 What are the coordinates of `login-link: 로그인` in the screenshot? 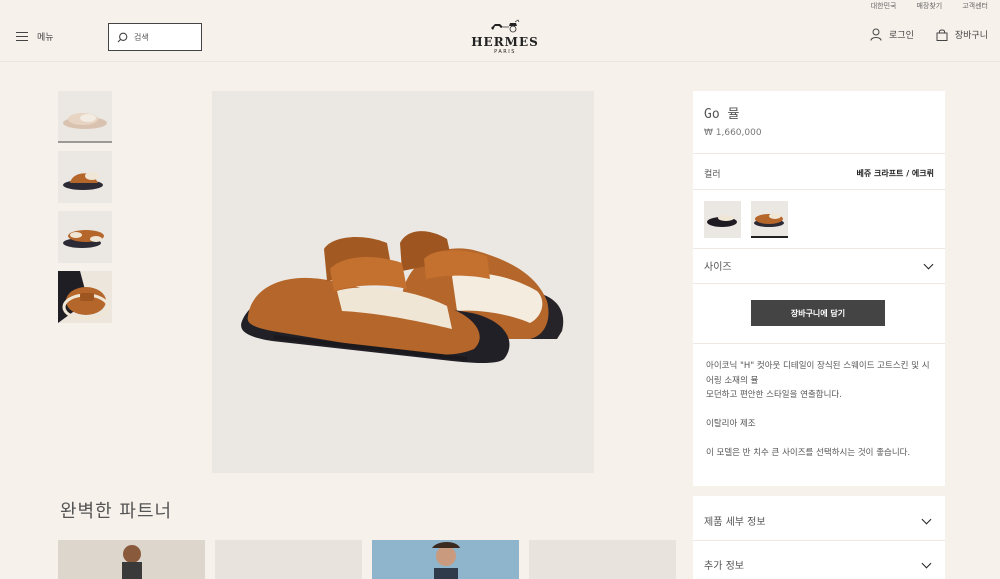 It's located at (892, 34).